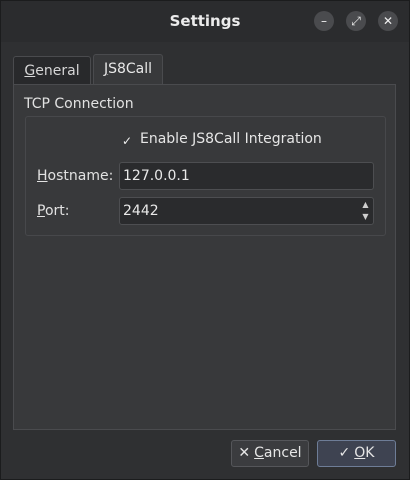 The width and height of the screenshot is (410, 480). I want to click on tab-js8call-label: S8Call, so click(130, 69).